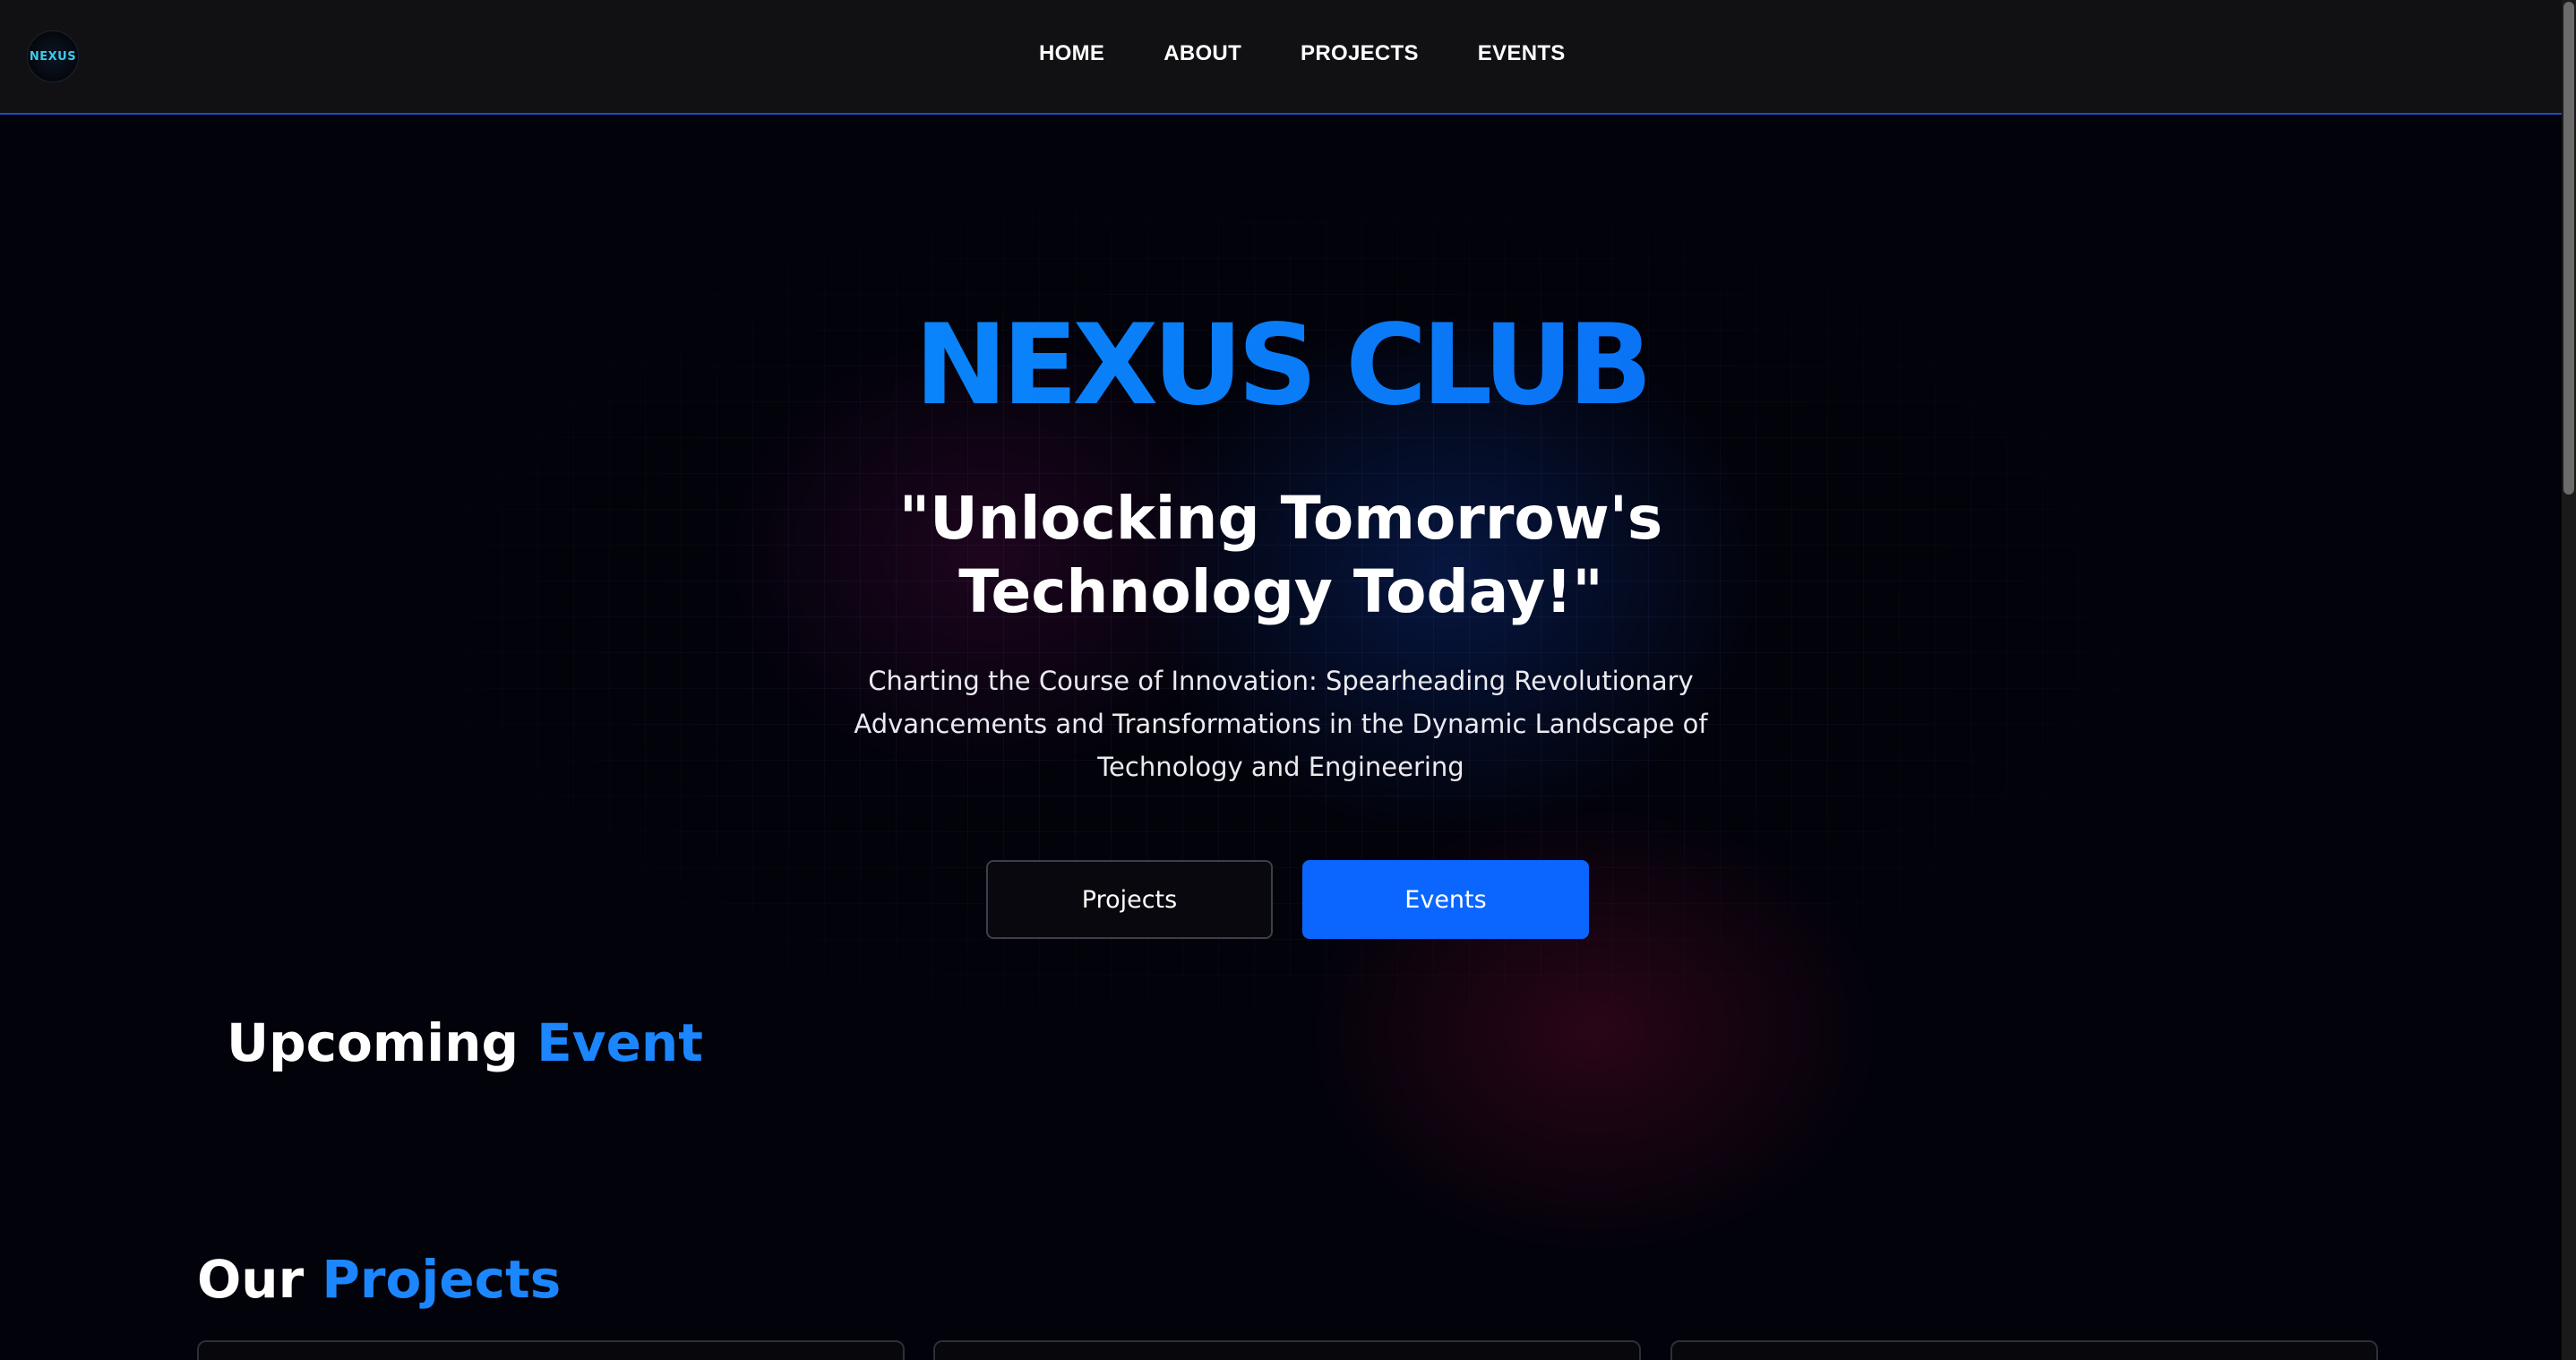  I want to click on projects-heading-accent: Projects, so click(442, 1279).